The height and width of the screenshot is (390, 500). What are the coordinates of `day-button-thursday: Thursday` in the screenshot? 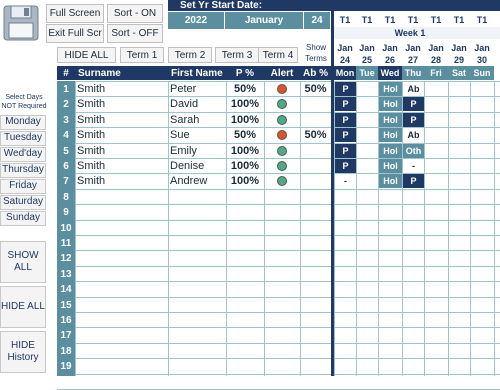 It's located at (23, 170).